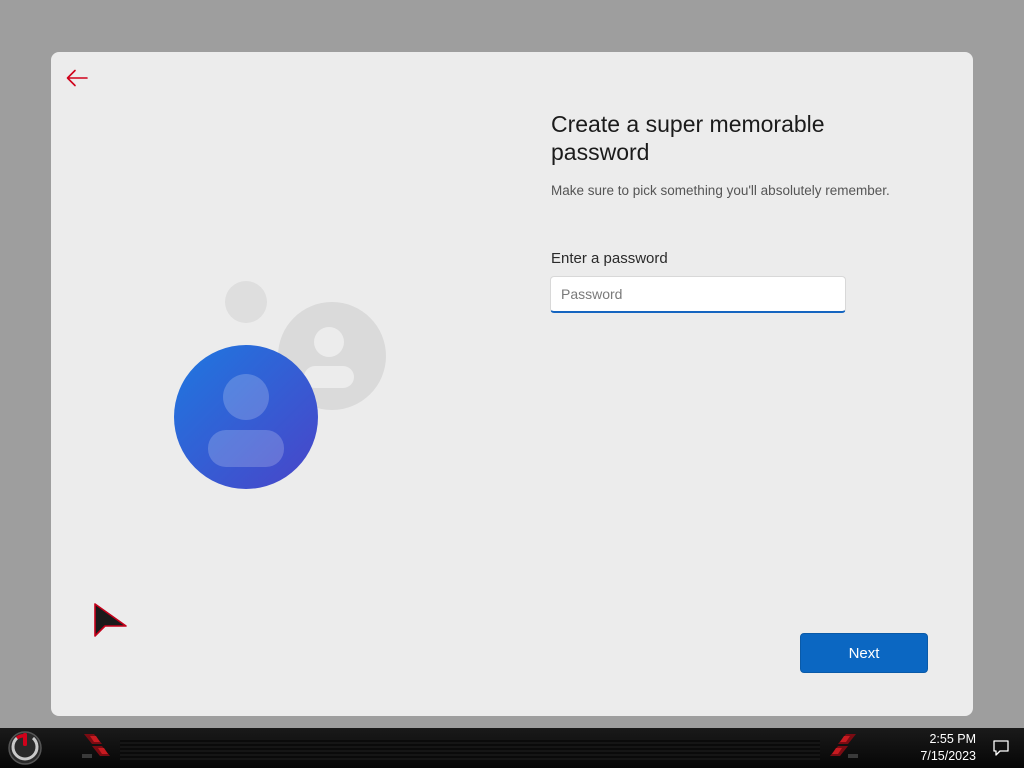 The height and width of the screenshot is (768, 1024). Describe the element at coordinates (609, 258) in the screenshot. I see `password-label: Enter a password` at that location.